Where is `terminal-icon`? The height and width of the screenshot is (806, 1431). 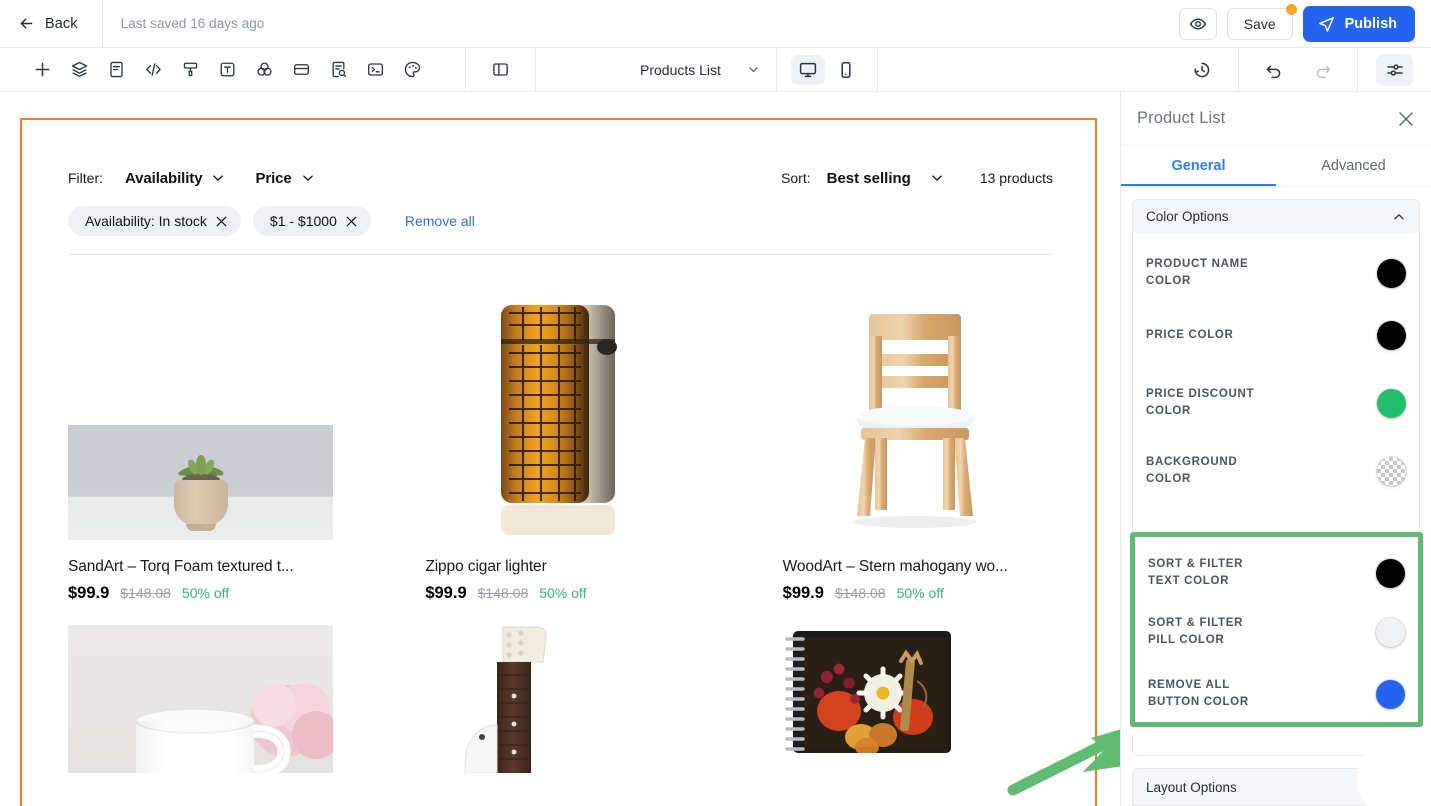
terminal-icon is located at coordinates (375, 70).